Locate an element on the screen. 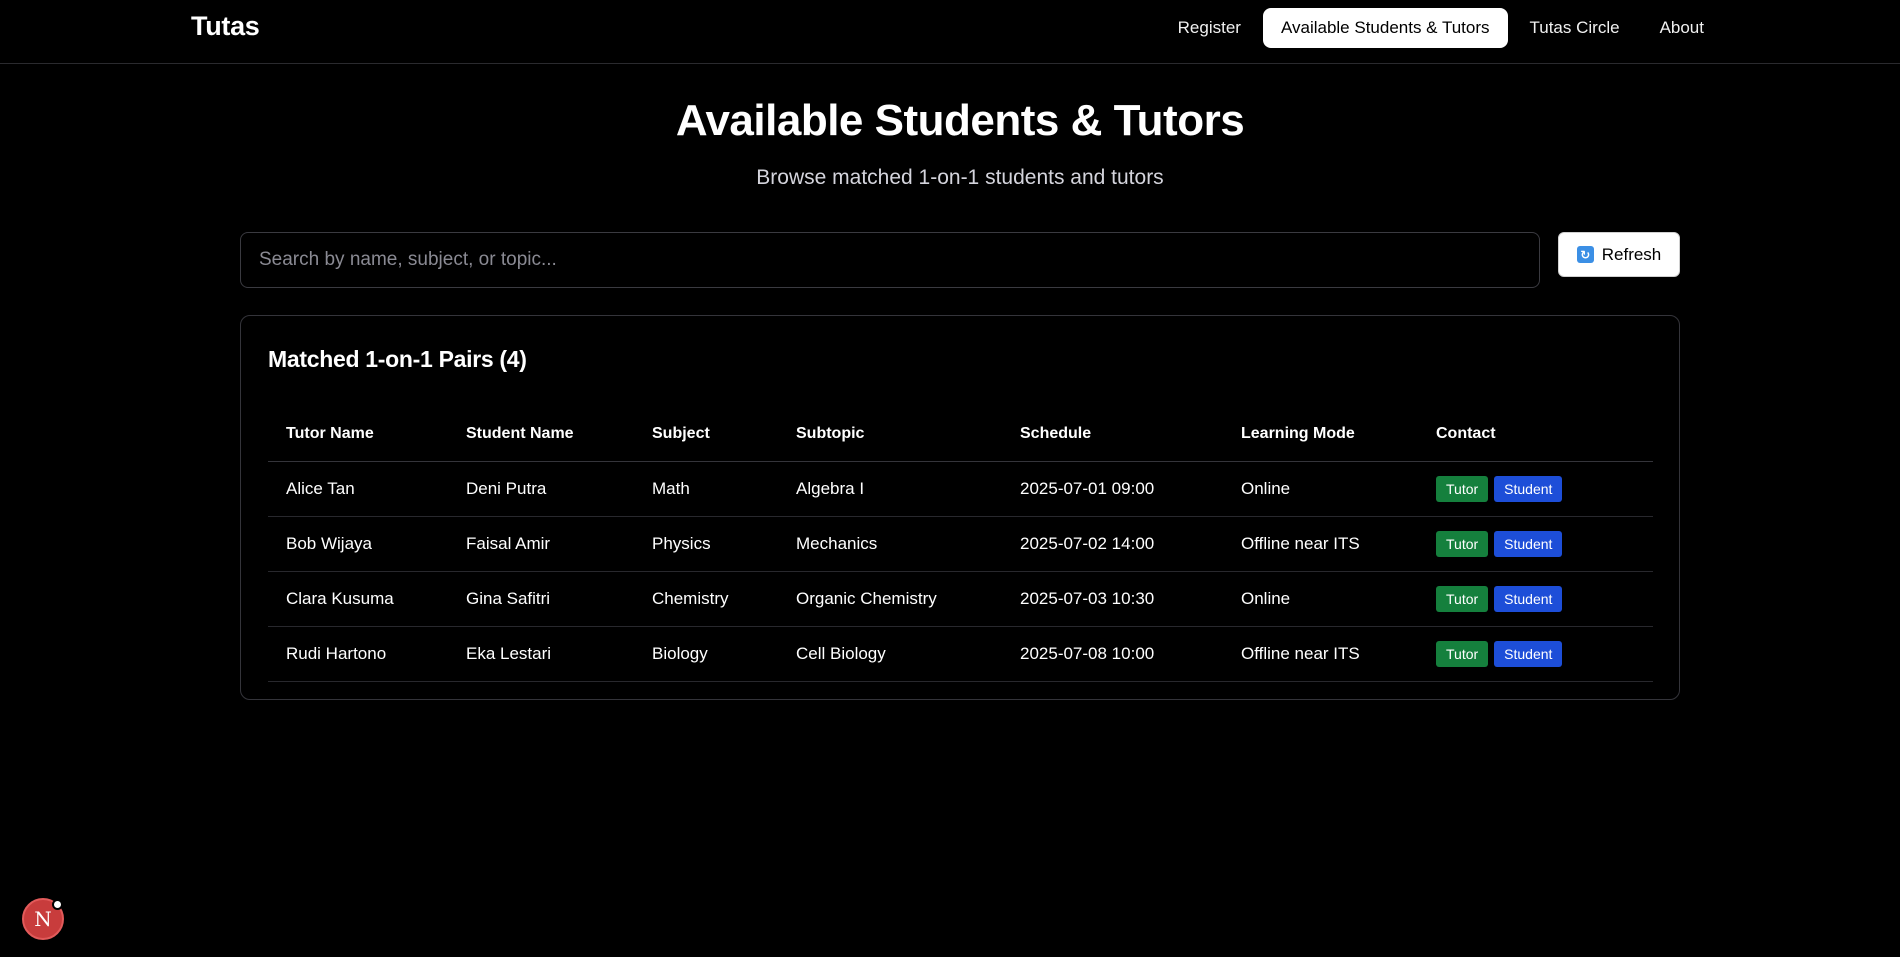 The width and height of the screenshot is (1900, 957). cell-tutor-name: Alice Tan is located at coordinates (358, 489).